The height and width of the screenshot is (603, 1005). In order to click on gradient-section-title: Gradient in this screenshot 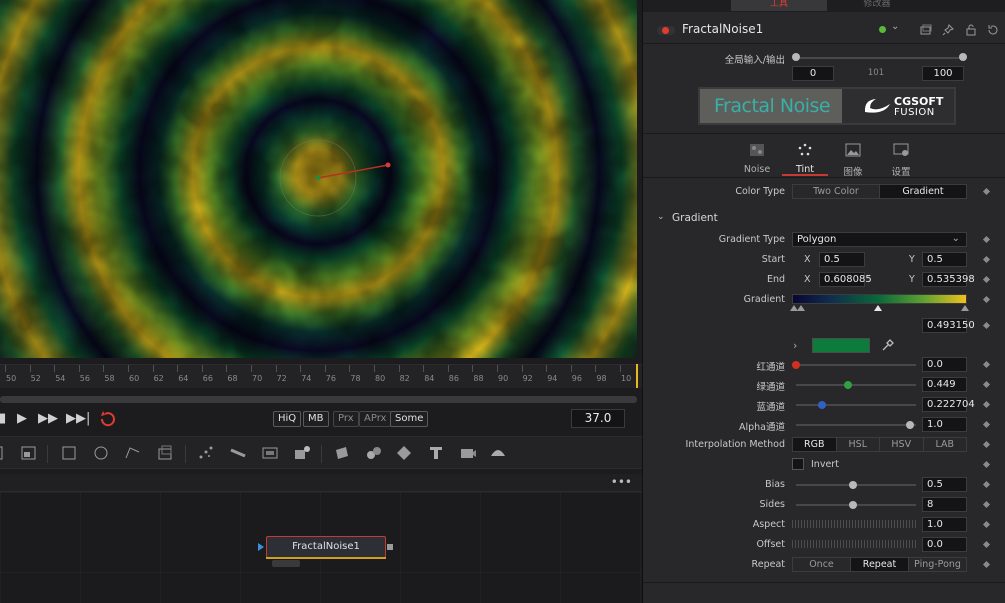, I will do `click(695, 218)`.